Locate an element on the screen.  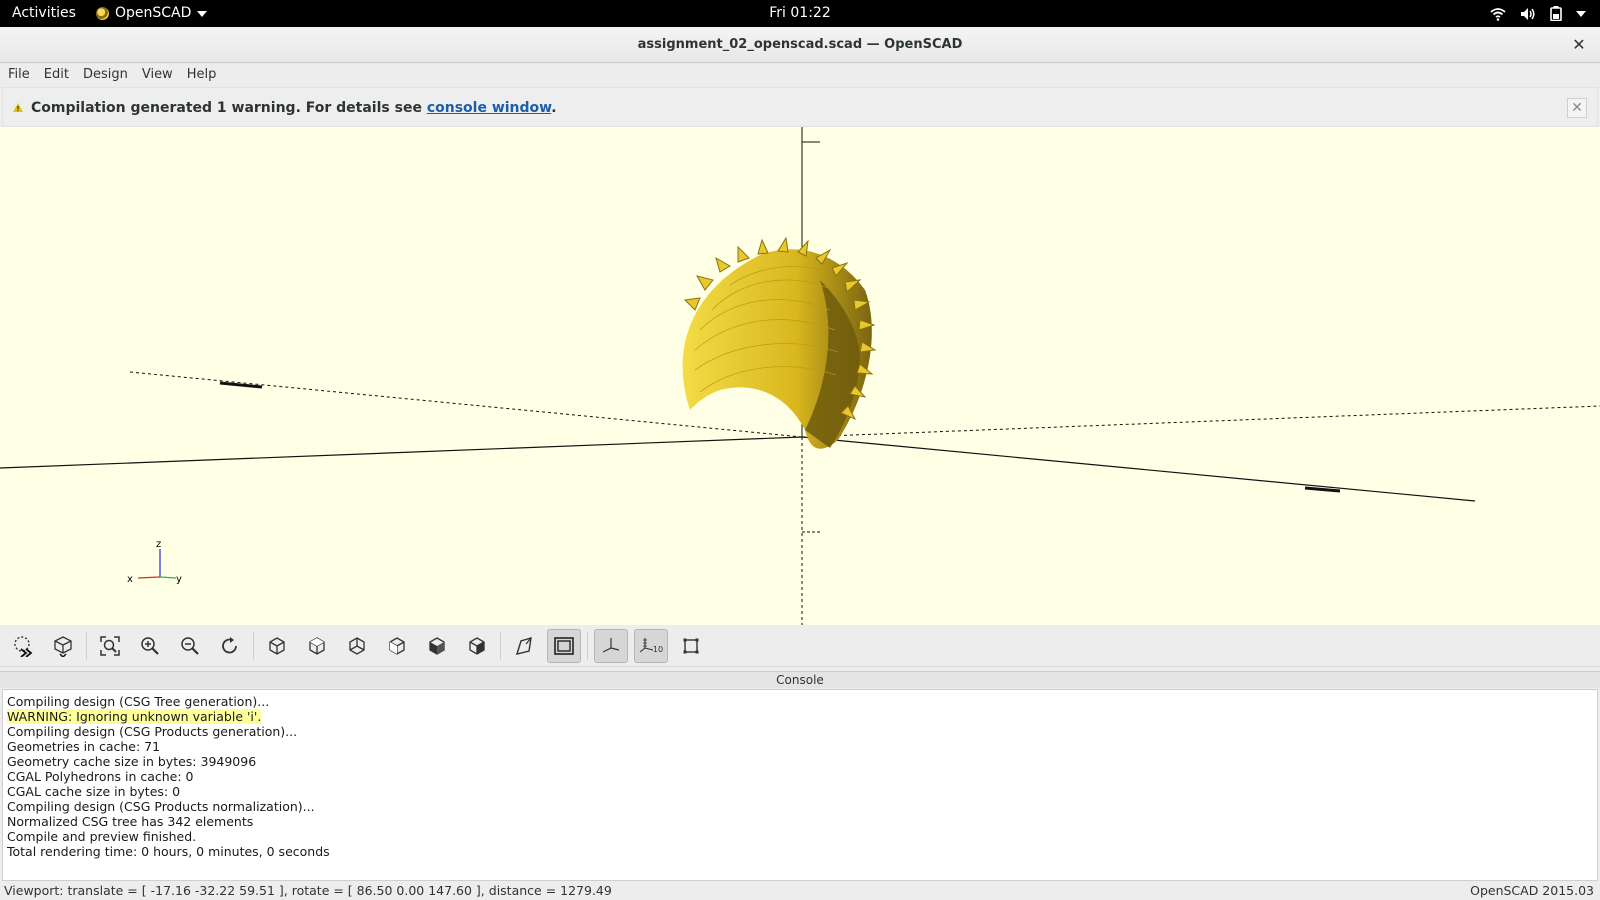
clock: Fri 01:22 is located at coordinates (799, 13).